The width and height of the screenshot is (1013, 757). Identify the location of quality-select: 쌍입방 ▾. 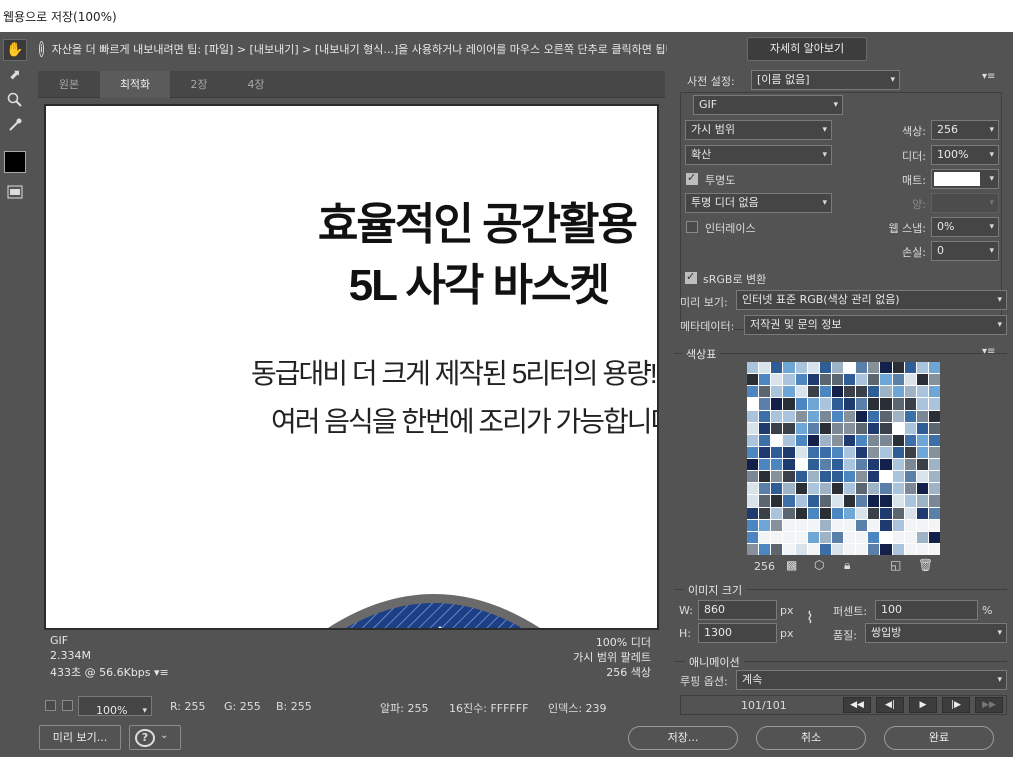
(936, 633).